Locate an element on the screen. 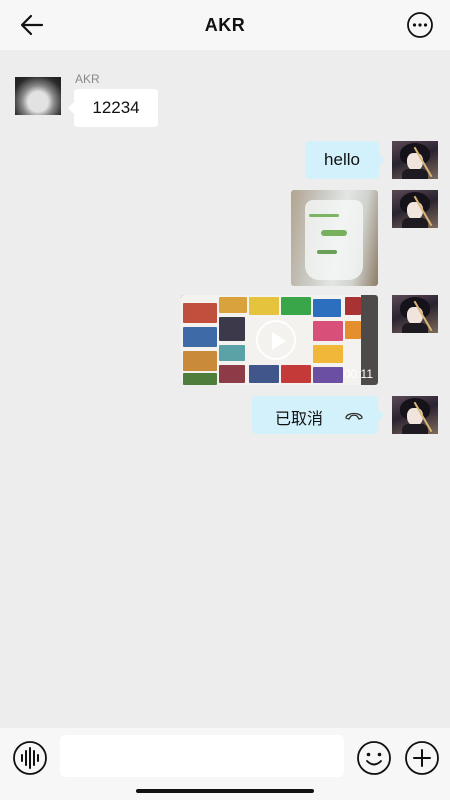 Image resolution: width=450 pixels, height=800 pixels. voice-icon is located at coordinates (30, 758).